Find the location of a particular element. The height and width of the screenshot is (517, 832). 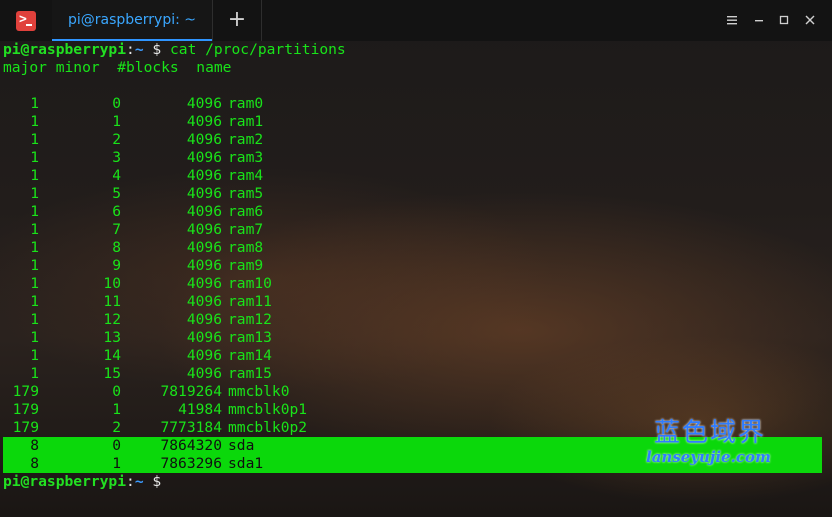

partition-name: mmcblk0 is located at coordinates (259, 391).